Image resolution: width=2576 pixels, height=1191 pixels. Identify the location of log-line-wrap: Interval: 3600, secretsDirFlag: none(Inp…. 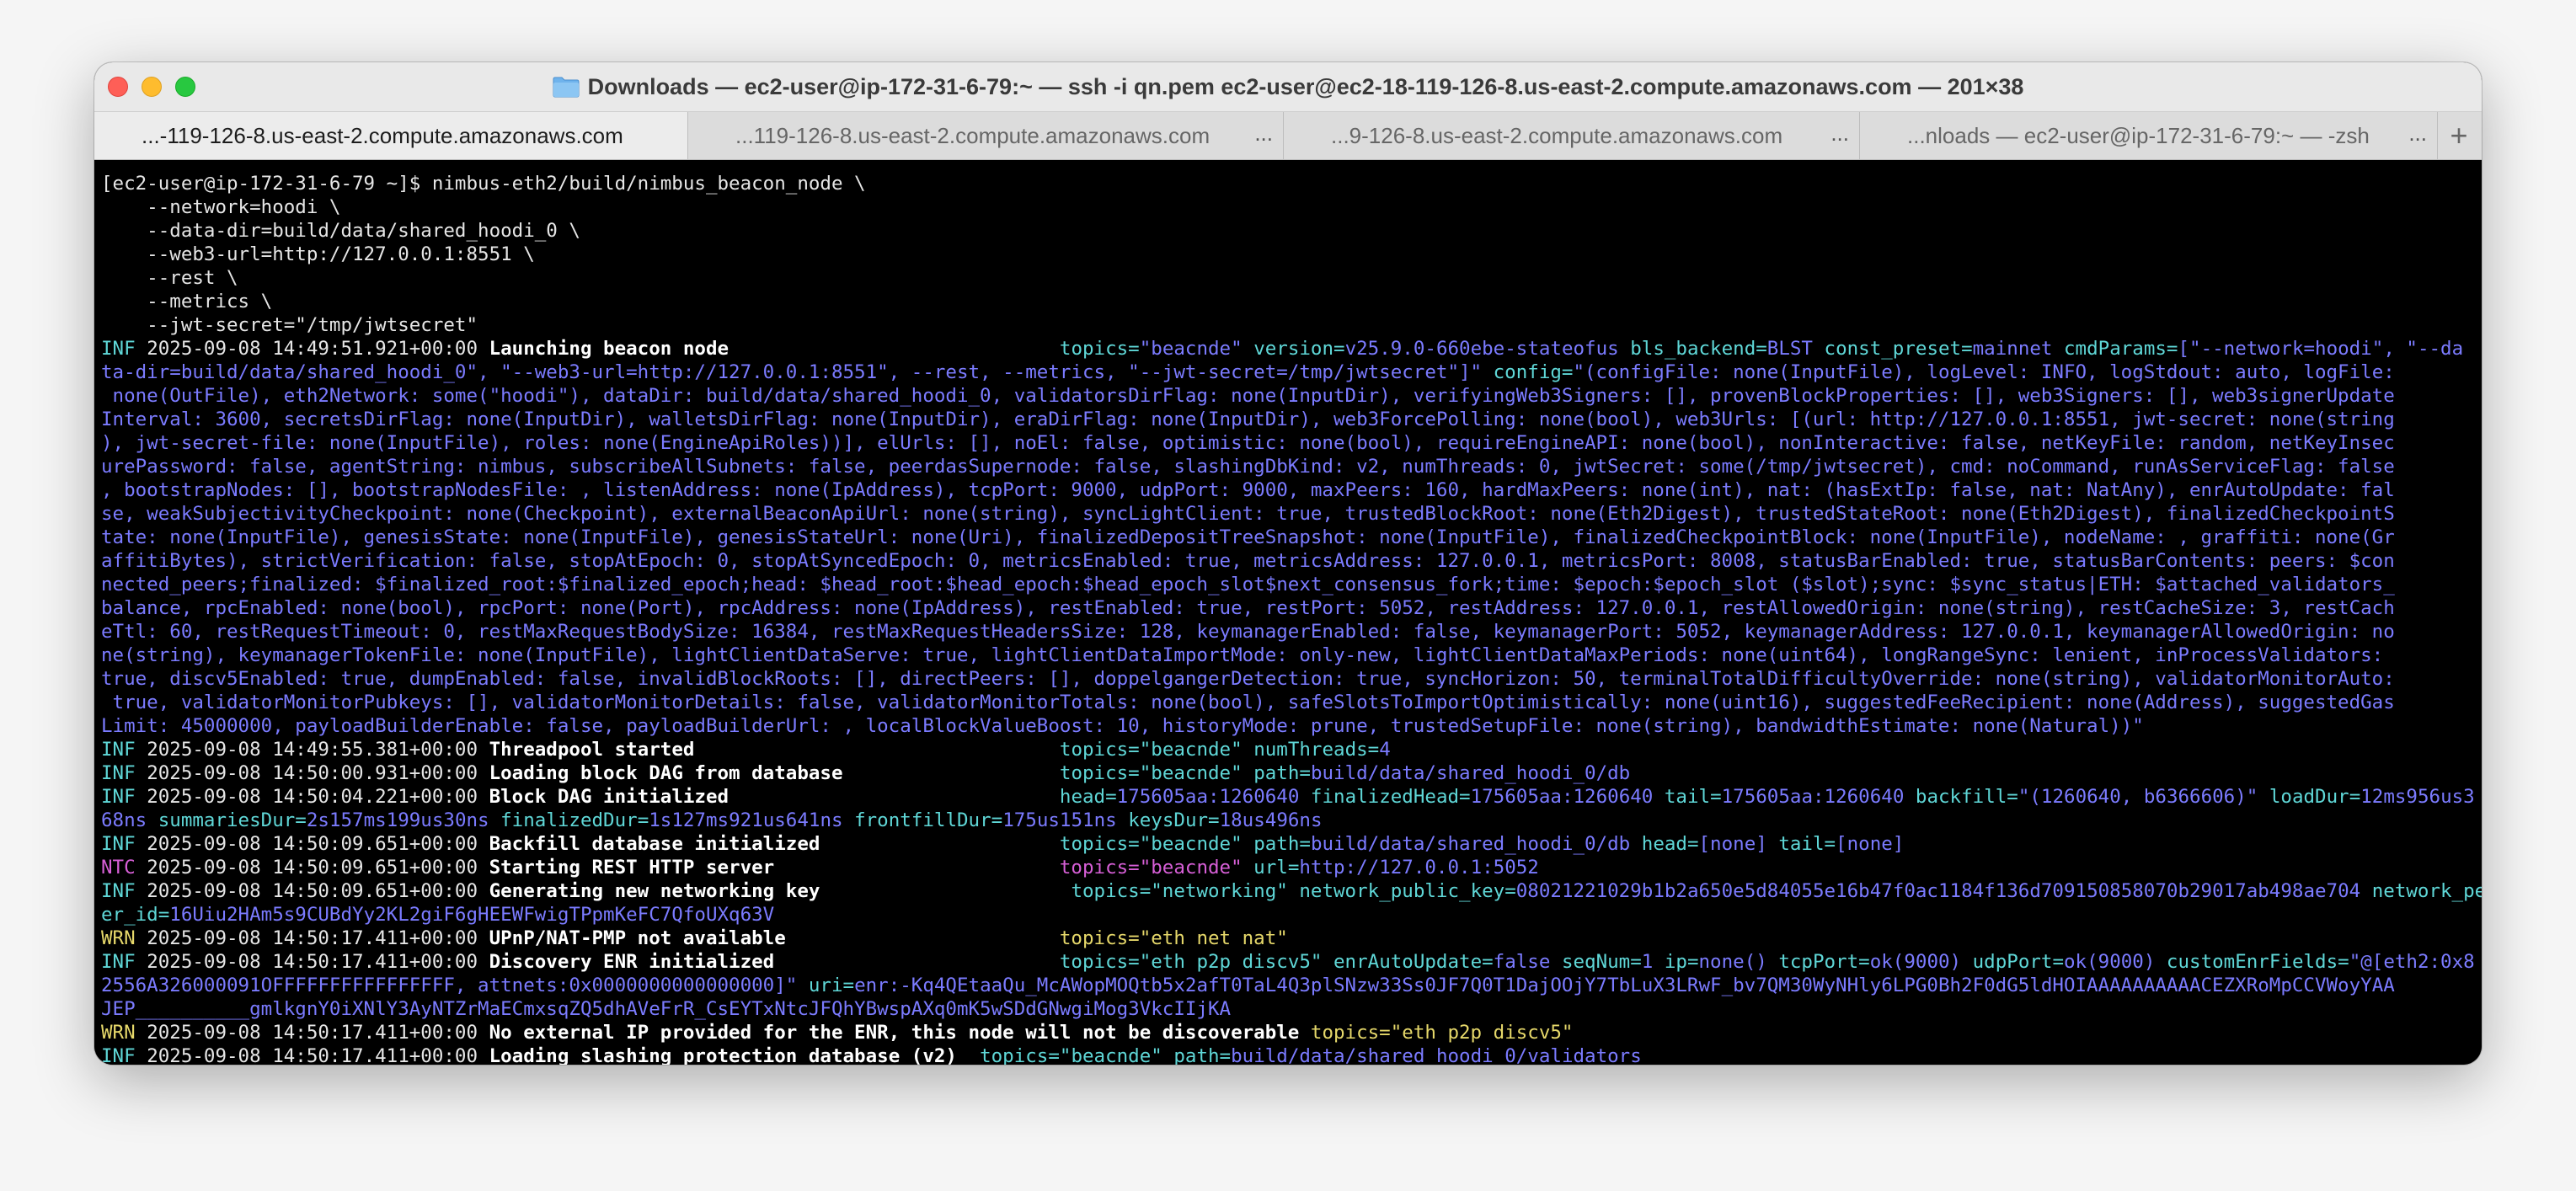
(1291, 419).